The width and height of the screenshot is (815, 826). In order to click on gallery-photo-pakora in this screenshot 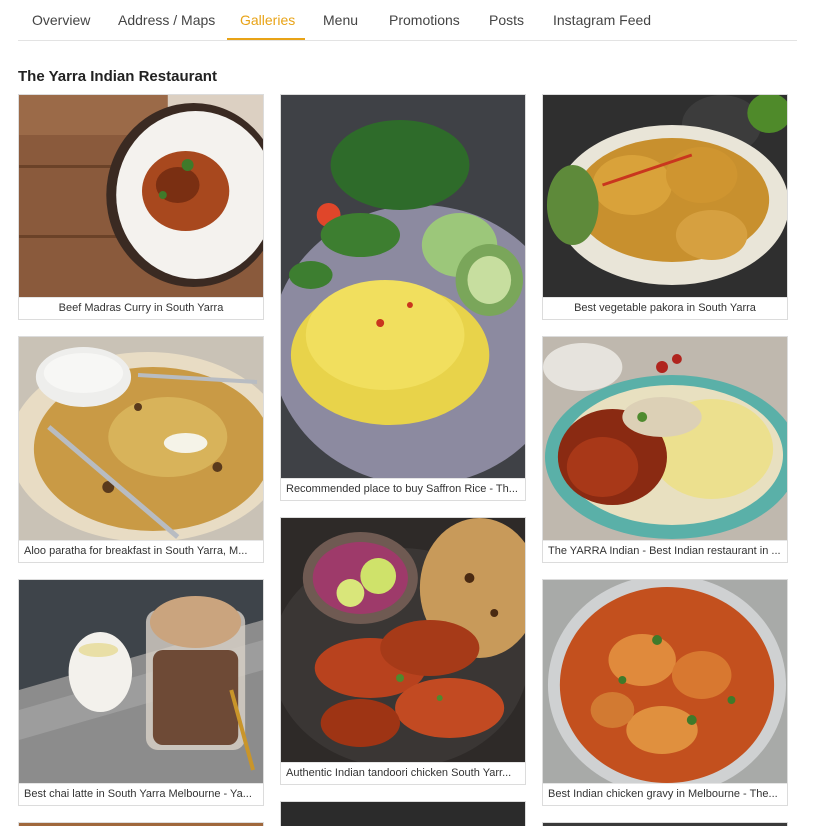, I will do `click(665, 196)`.